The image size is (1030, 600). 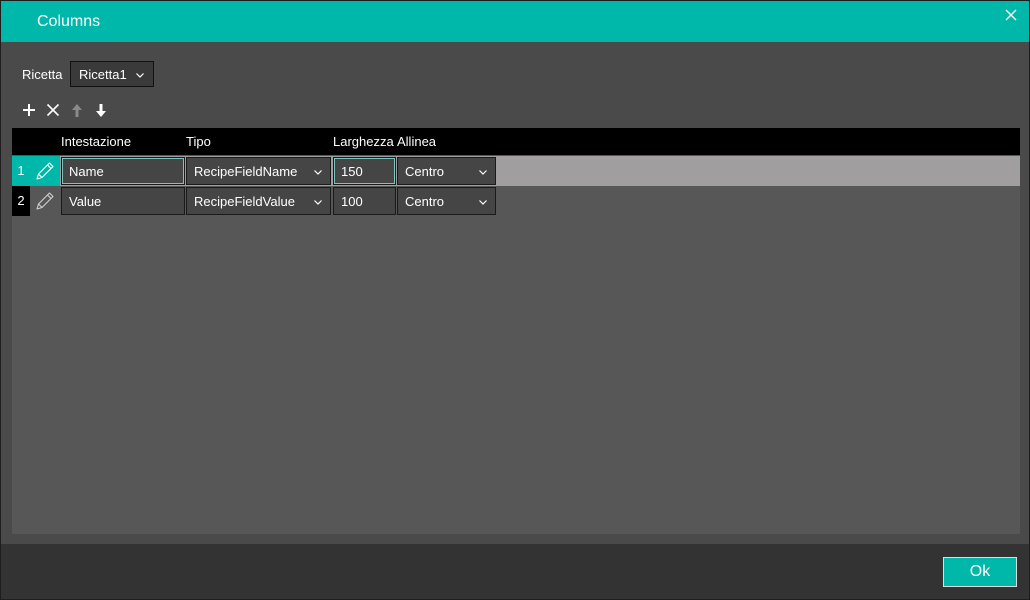 I want to click on dialog-footer, so click(x=515, y=571).